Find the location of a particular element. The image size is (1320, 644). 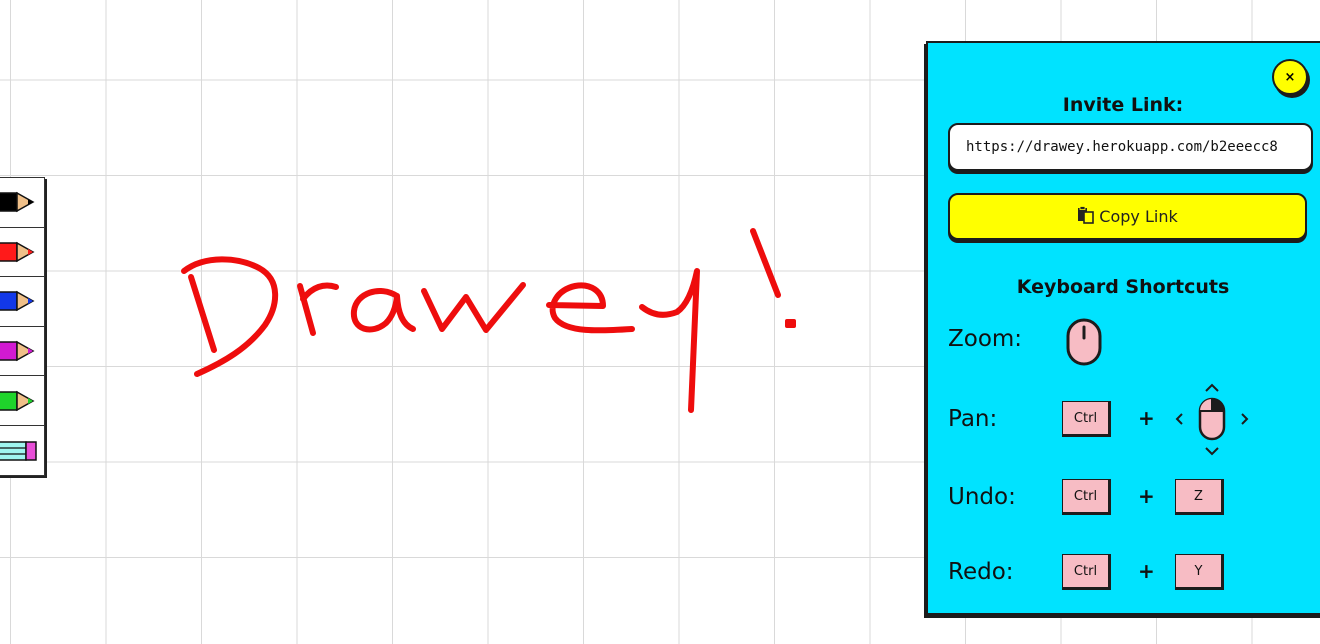

eraser-icon is located at coordinates (18, 451).